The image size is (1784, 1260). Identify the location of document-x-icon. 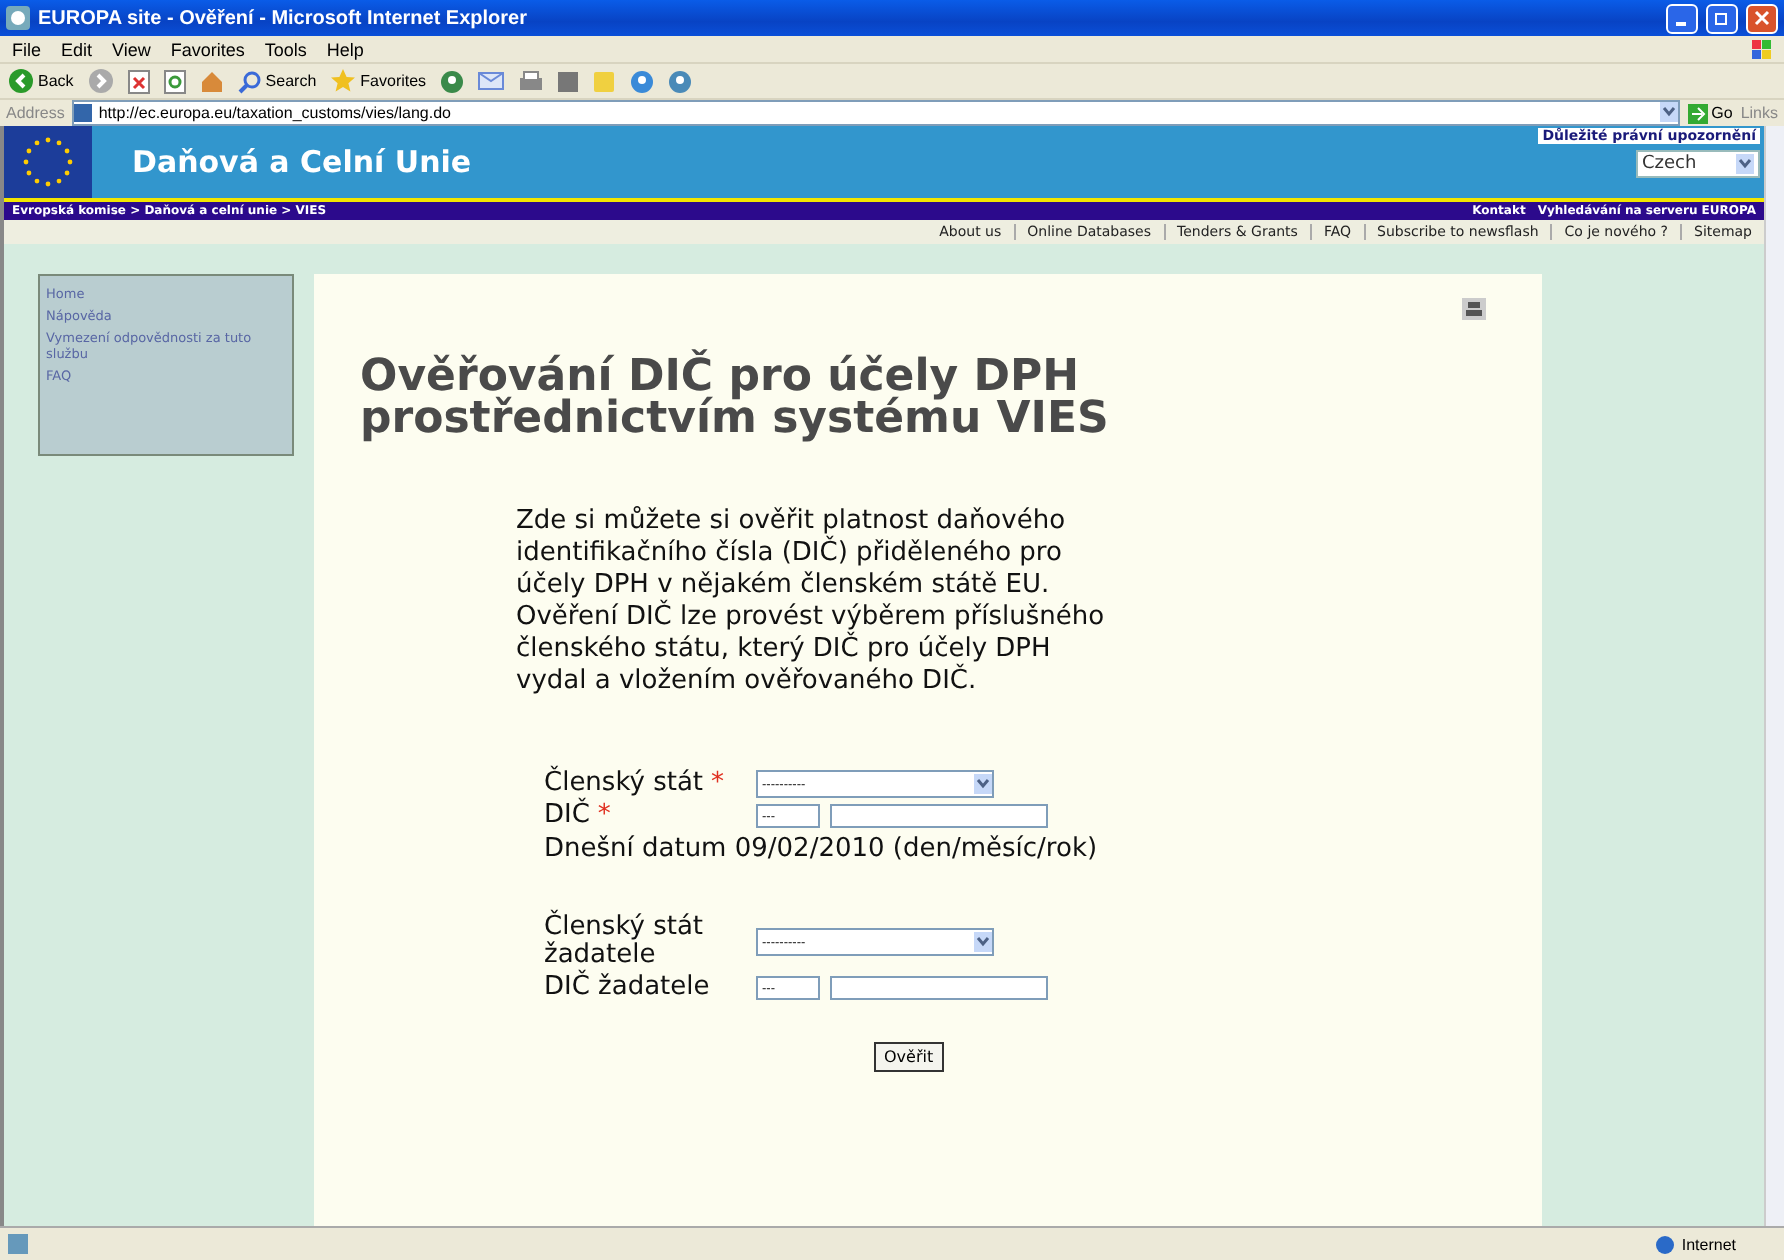
(138, 81).